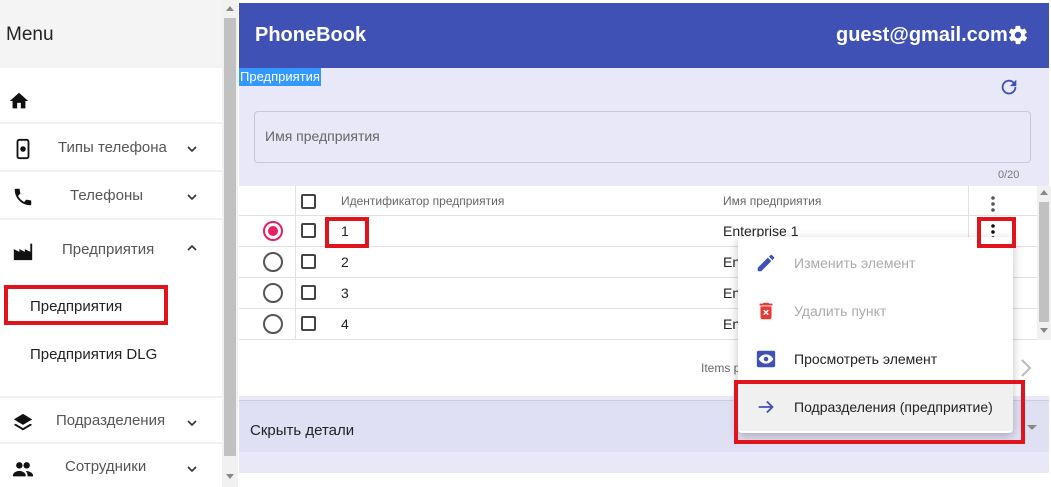  Describe the element at coordinates (866, 359) in the screenshot. I see `menu-item-label: Просмотреть элемент` at that location.